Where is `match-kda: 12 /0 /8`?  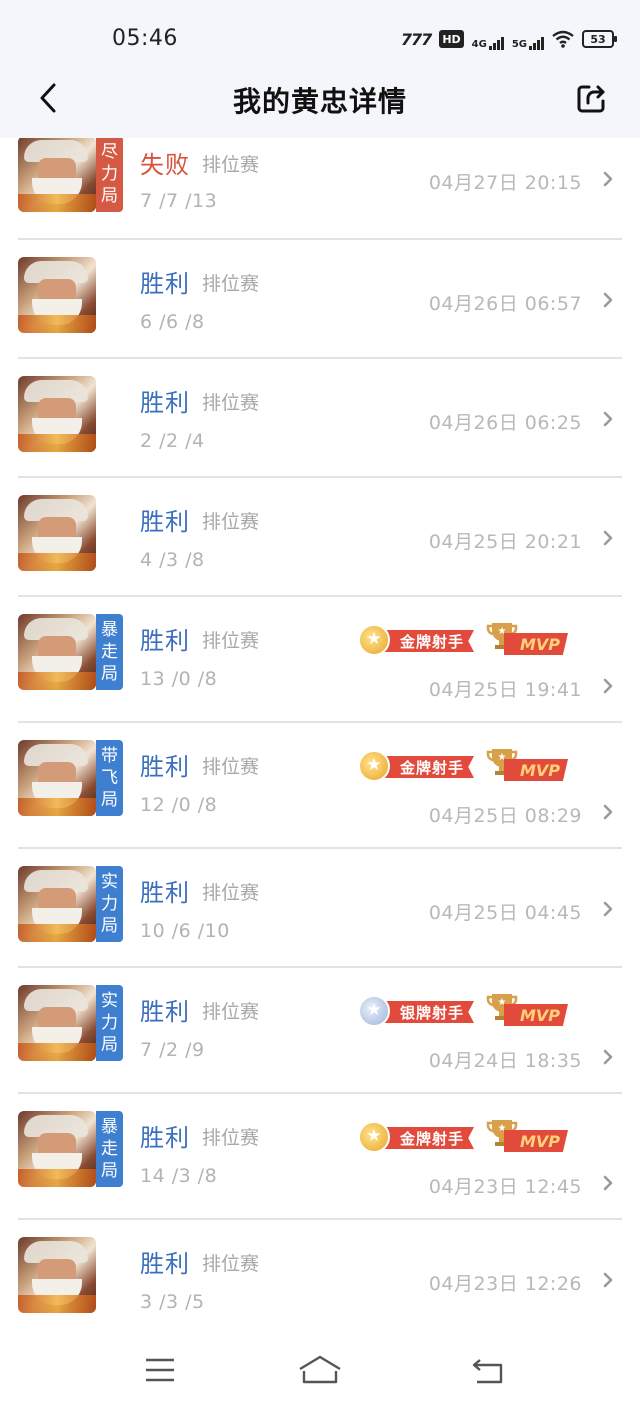 match-kda: 12 /0 /8 is located at coordinates (179, 805).